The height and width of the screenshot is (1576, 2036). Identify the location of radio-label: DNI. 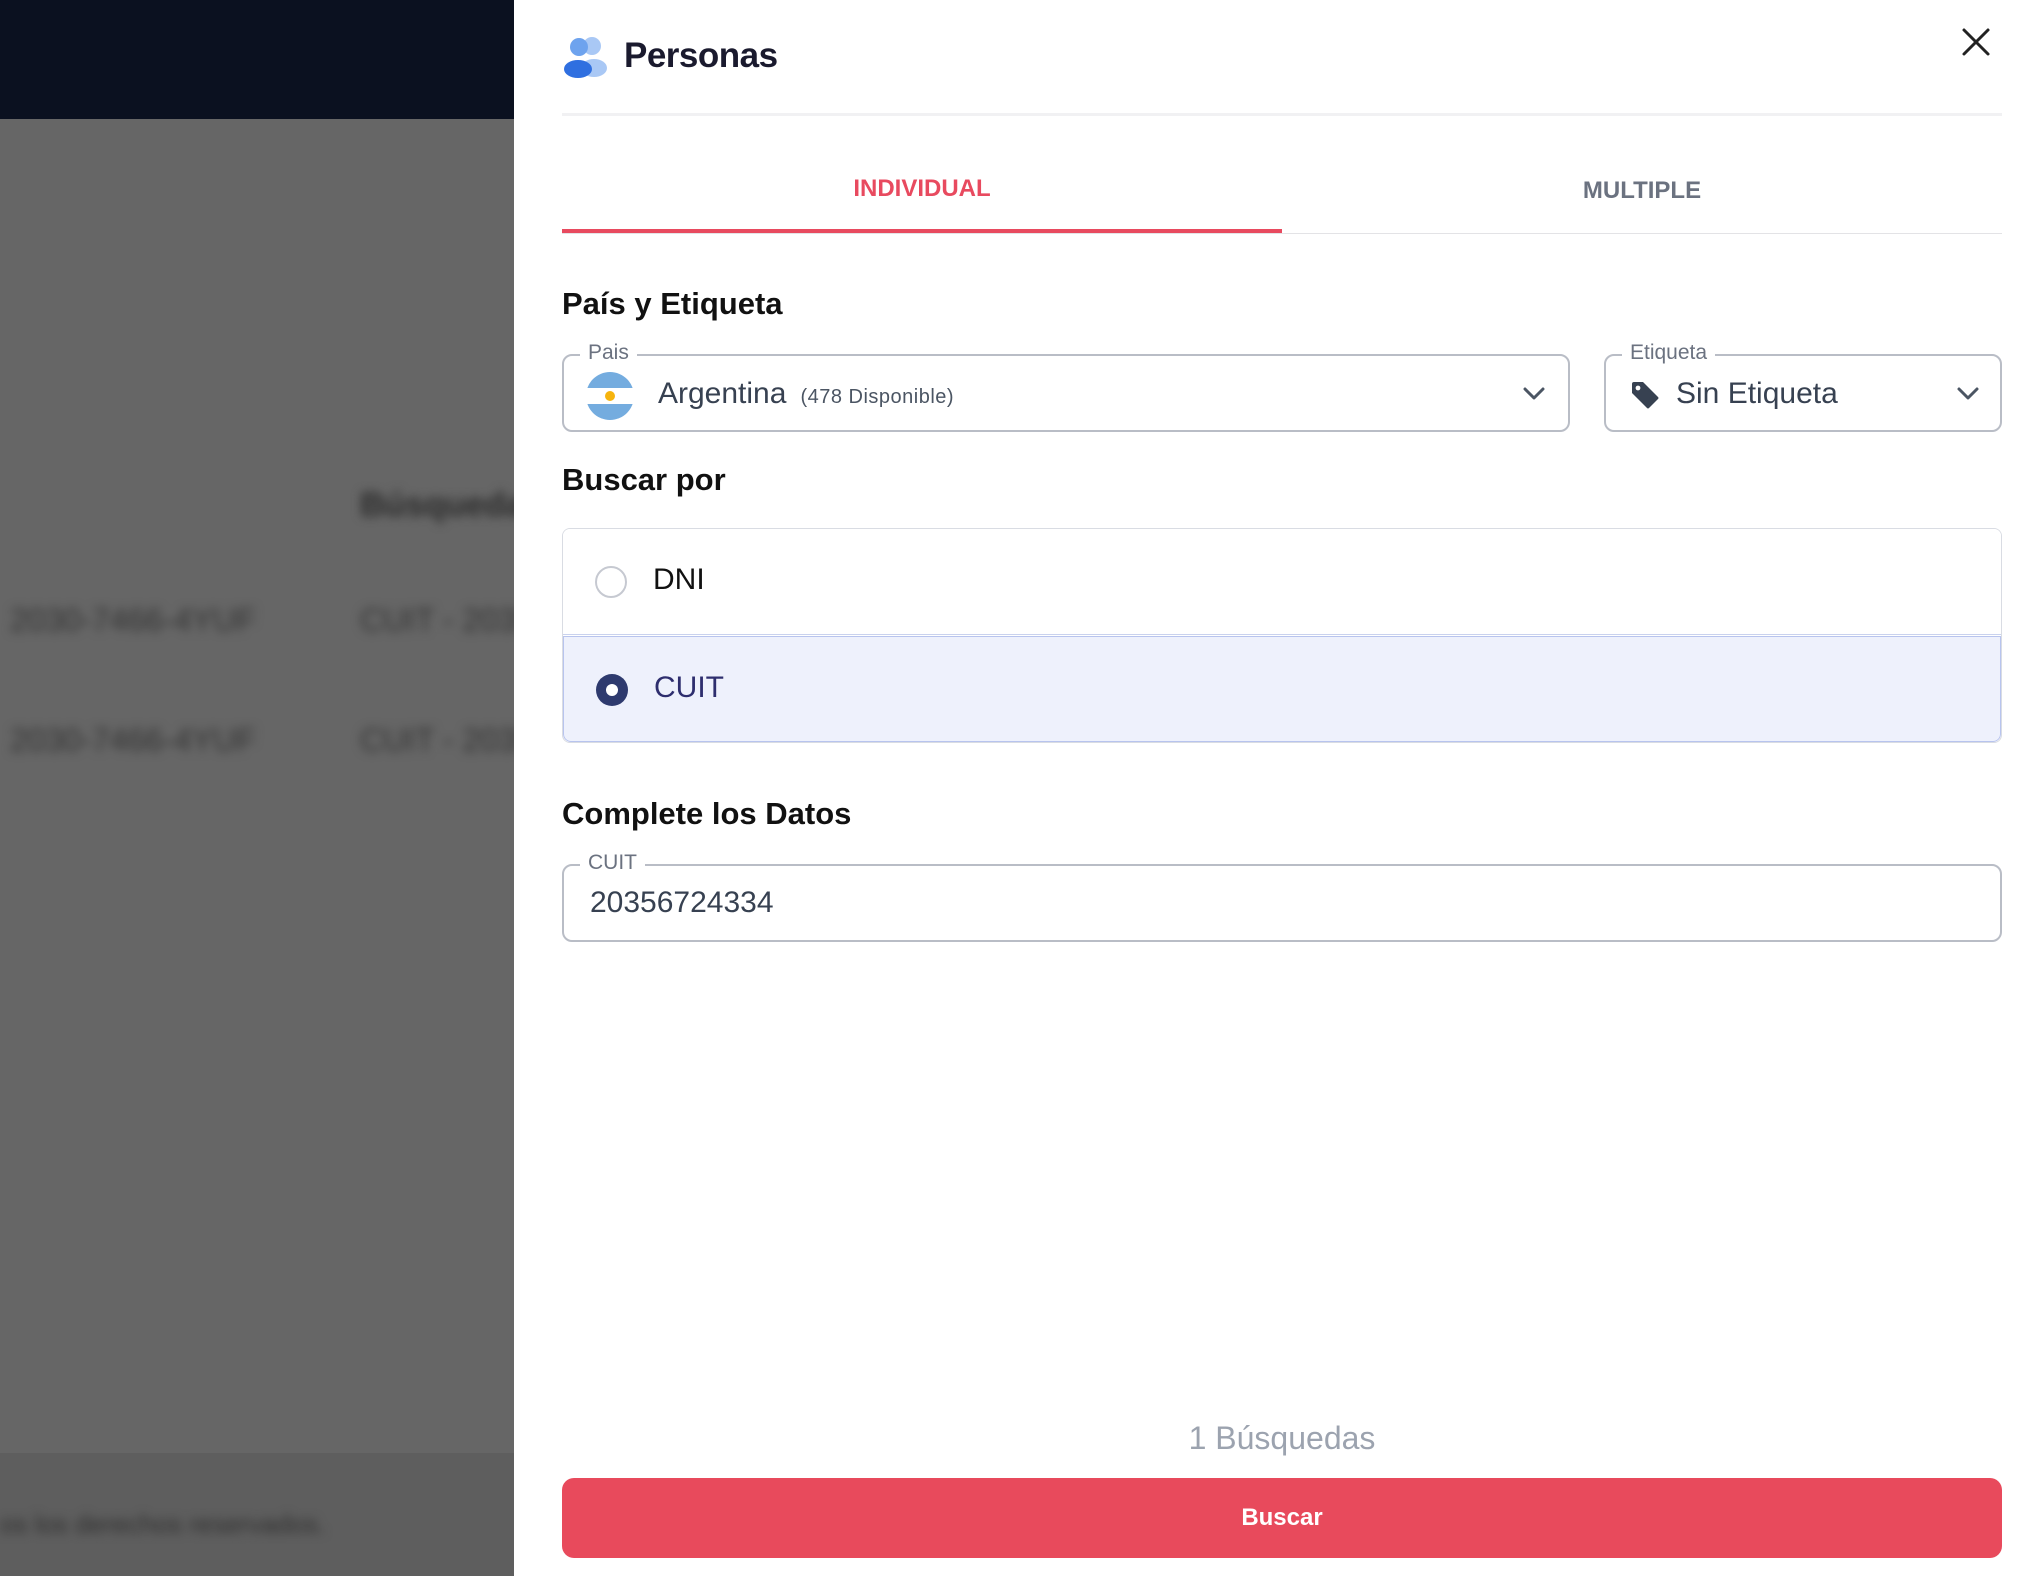
(679, 579).